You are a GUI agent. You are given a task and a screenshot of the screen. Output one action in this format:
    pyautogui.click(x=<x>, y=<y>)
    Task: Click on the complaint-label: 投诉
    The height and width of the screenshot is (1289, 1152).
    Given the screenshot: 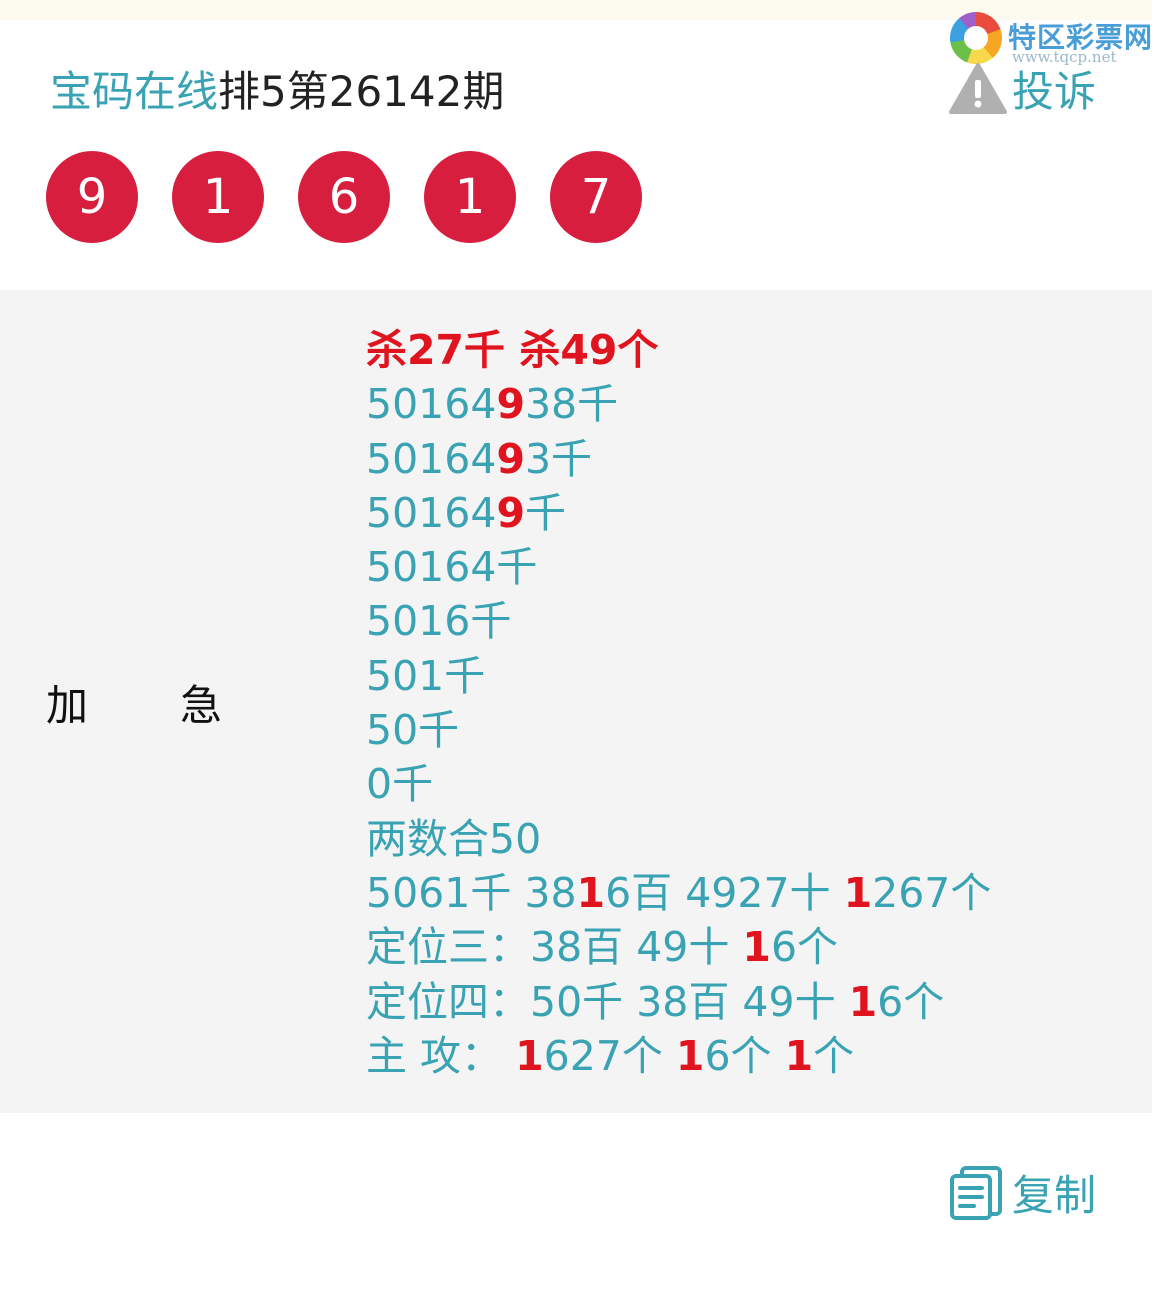 What is the action you would take?
    pyautogui.click(x=1054, y=91)
    